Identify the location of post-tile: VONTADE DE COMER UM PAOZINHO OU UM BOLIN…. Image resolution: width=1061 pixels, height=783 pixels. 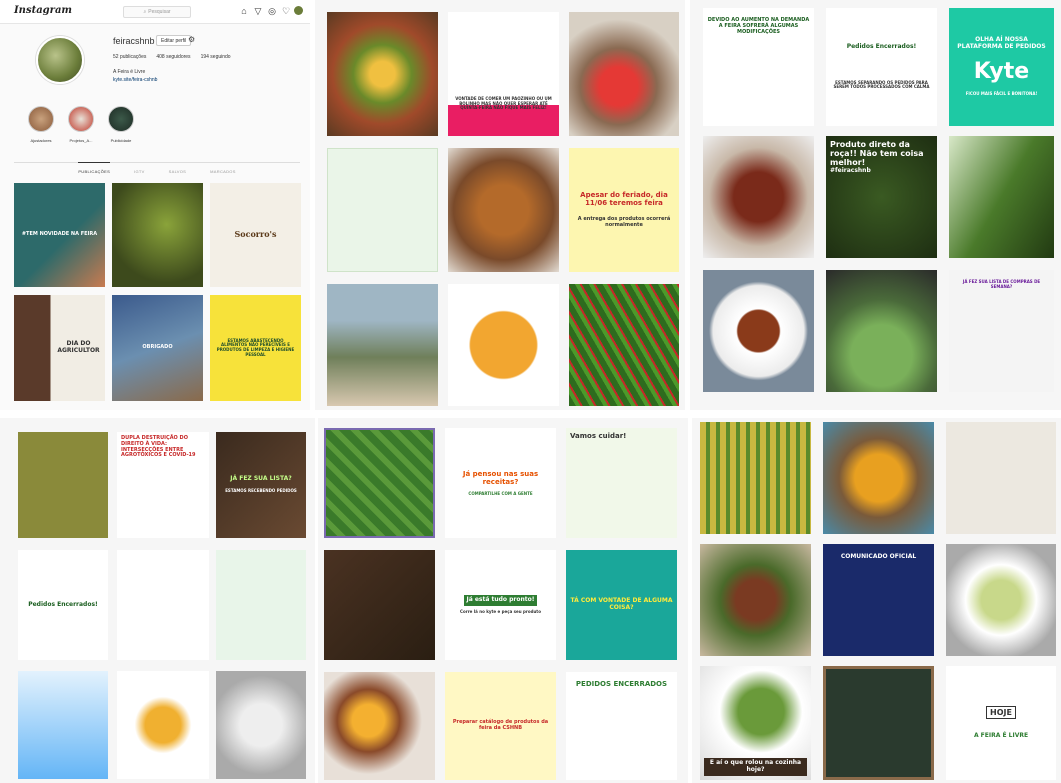
(503, 74).